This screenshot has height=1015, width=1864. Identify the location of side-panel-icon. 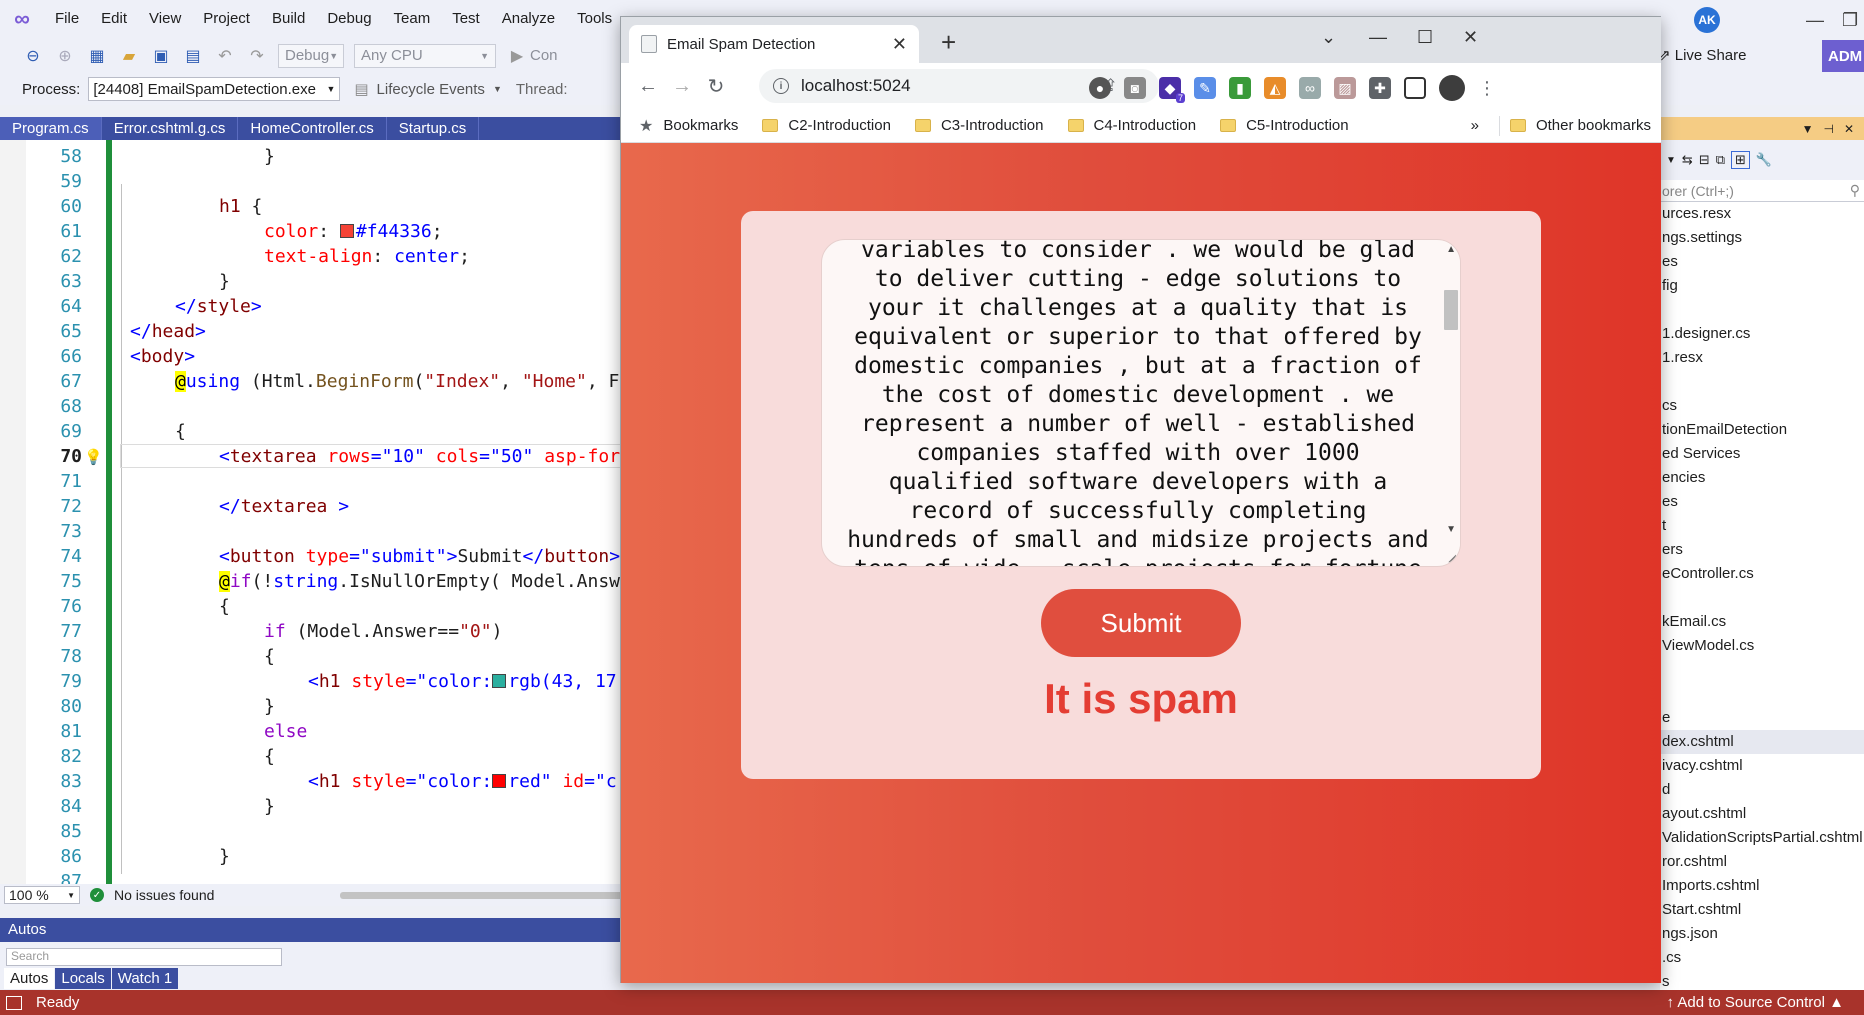
(1415, 88).